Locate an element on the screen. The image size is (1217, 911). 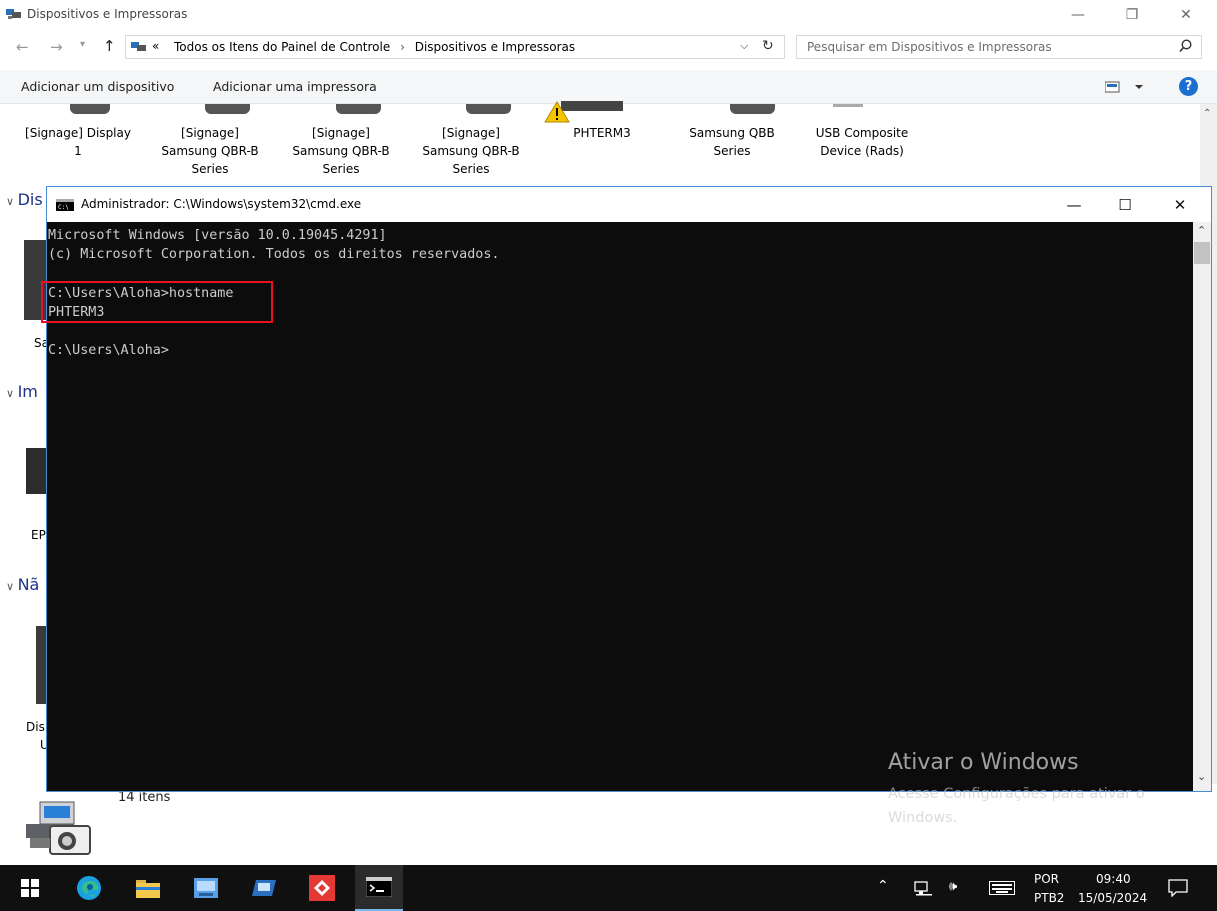
view-options-icon is located at coordinates (1124, 88).